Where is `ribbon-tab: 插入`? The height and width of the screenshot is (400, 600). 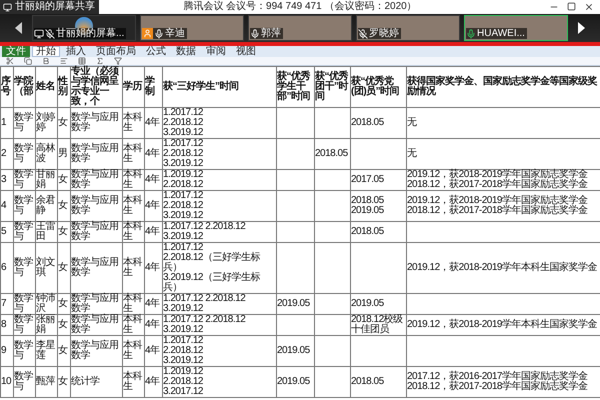
ribbon-tab: 插入 is located at coordinates (76, 51).